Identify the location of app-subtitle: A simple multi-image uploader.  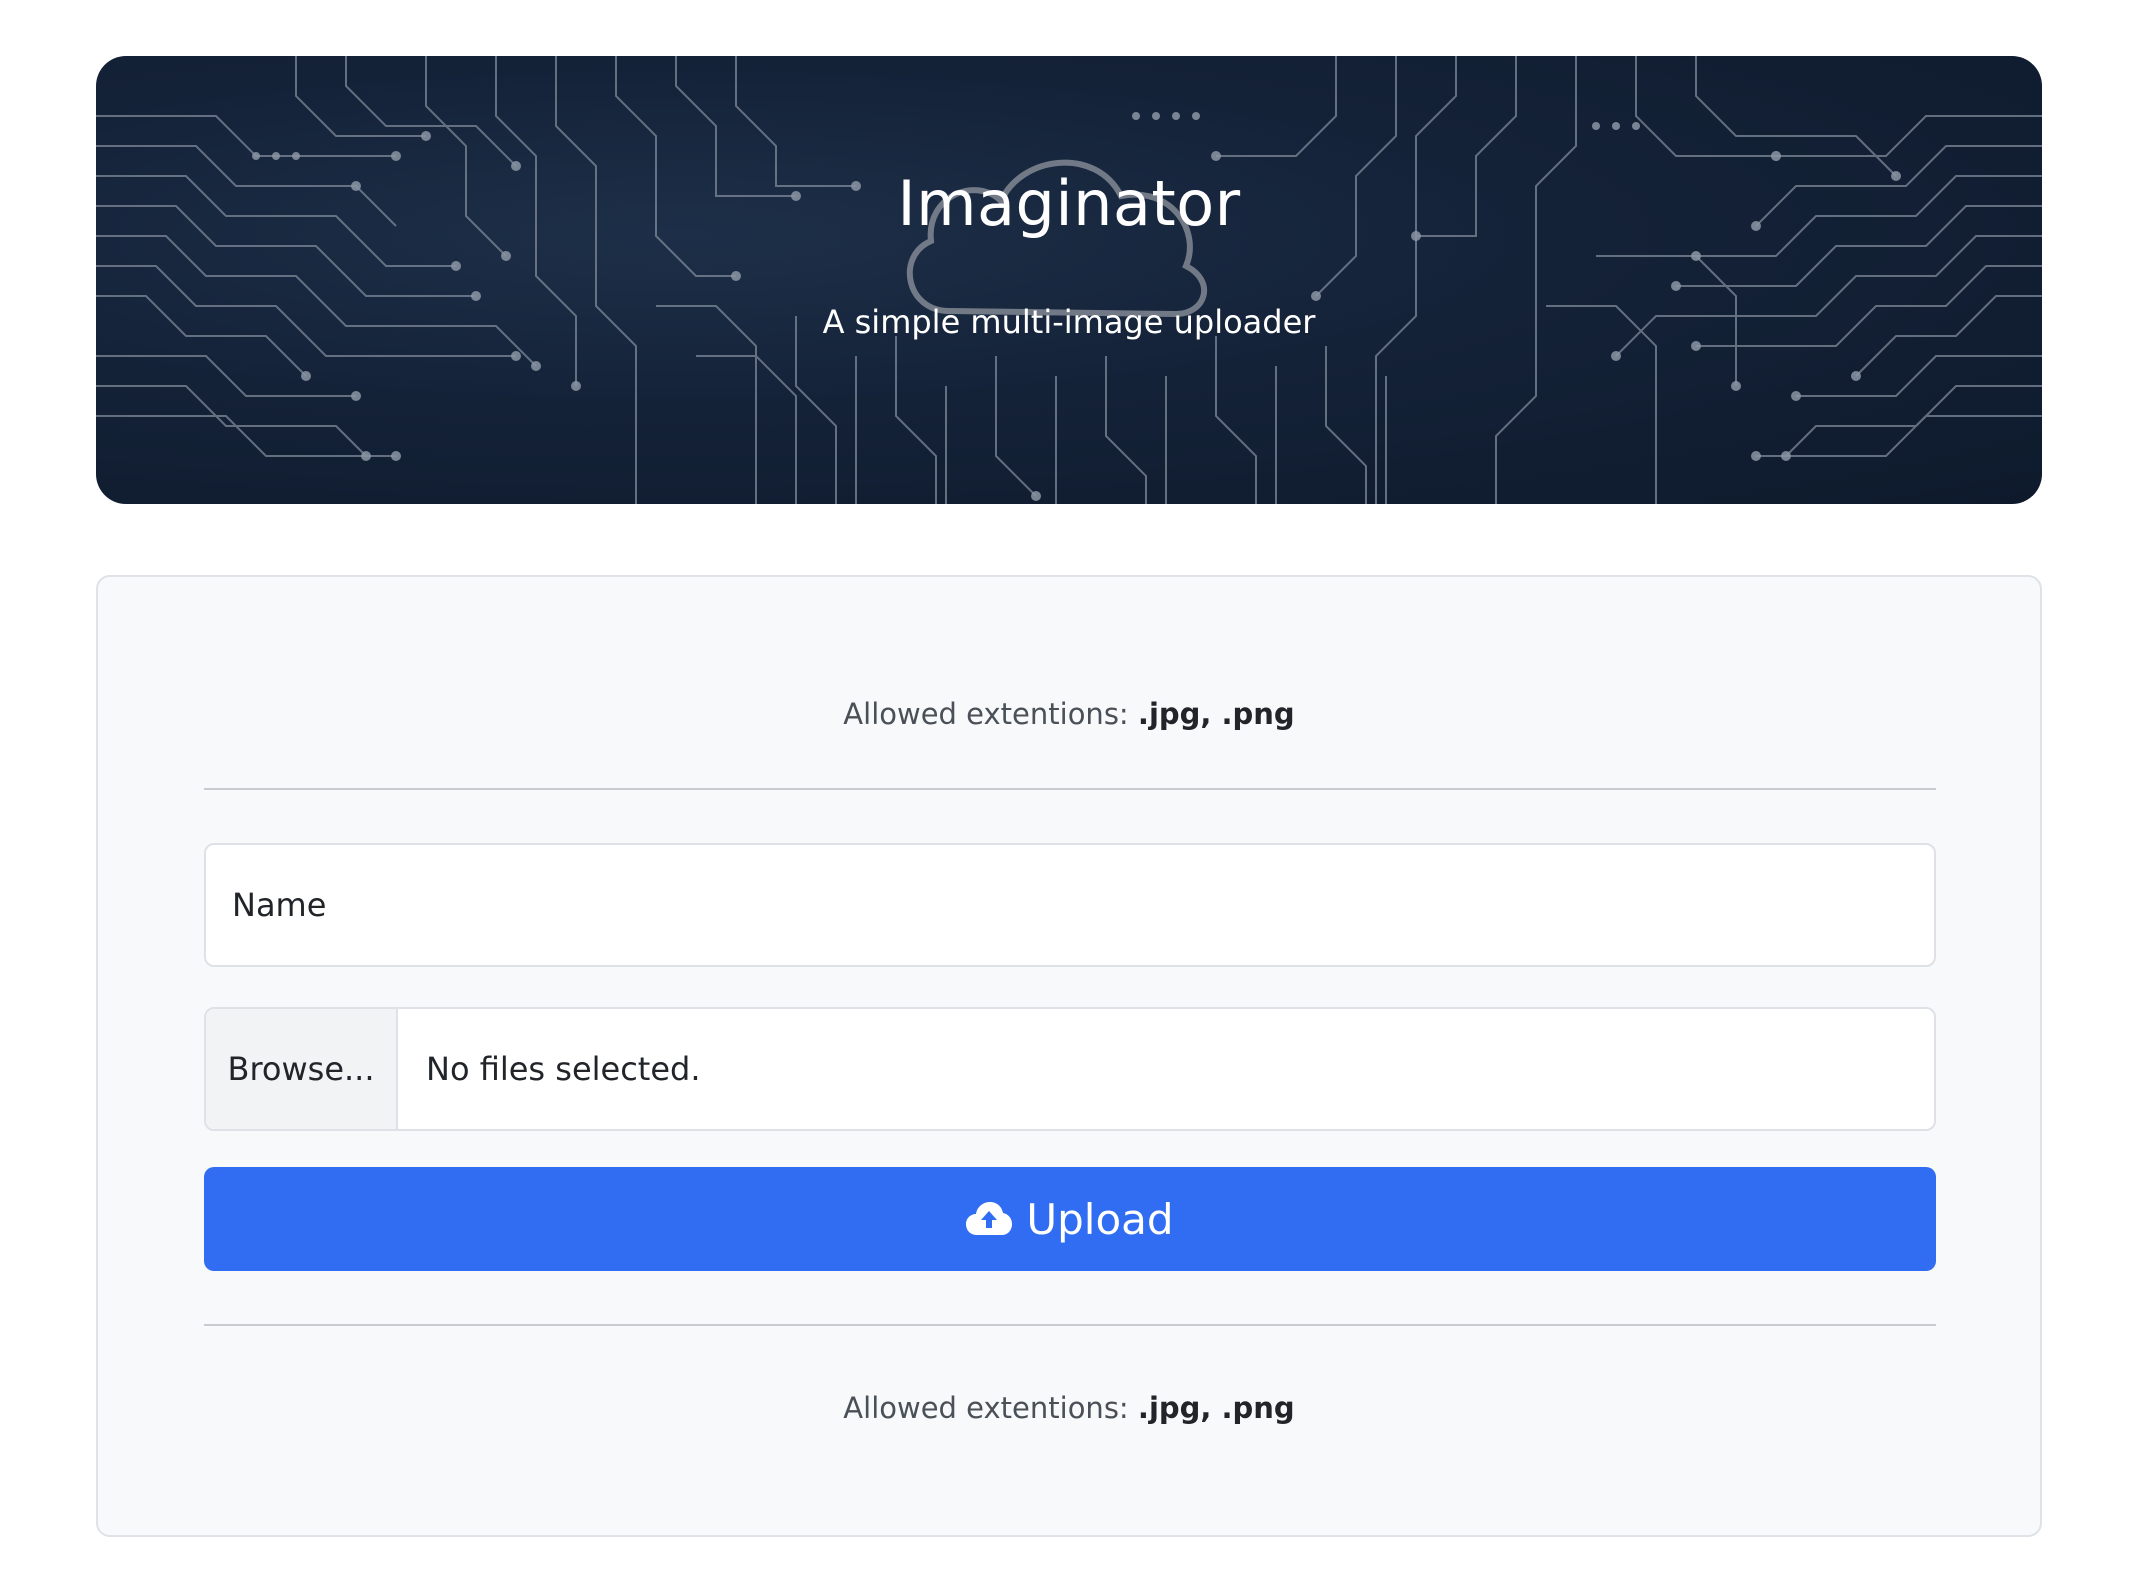
(1069, 322).